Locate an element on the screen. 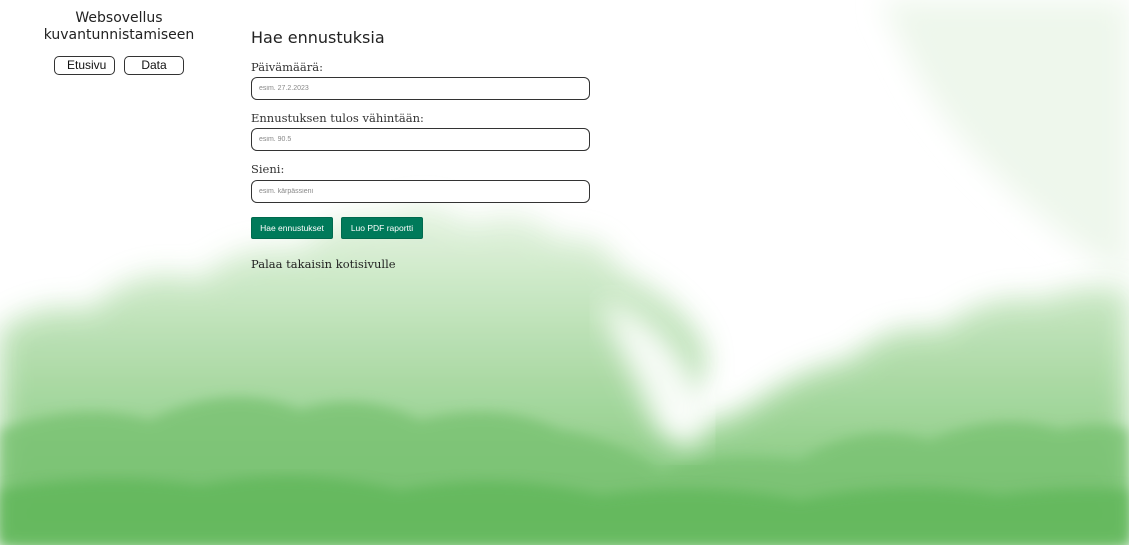 Image resolution: width=1129 pixels, height=545 pixels. min-score-field-group: Ennustuksen tulos vähintään: is located at coordinates (420, 131).